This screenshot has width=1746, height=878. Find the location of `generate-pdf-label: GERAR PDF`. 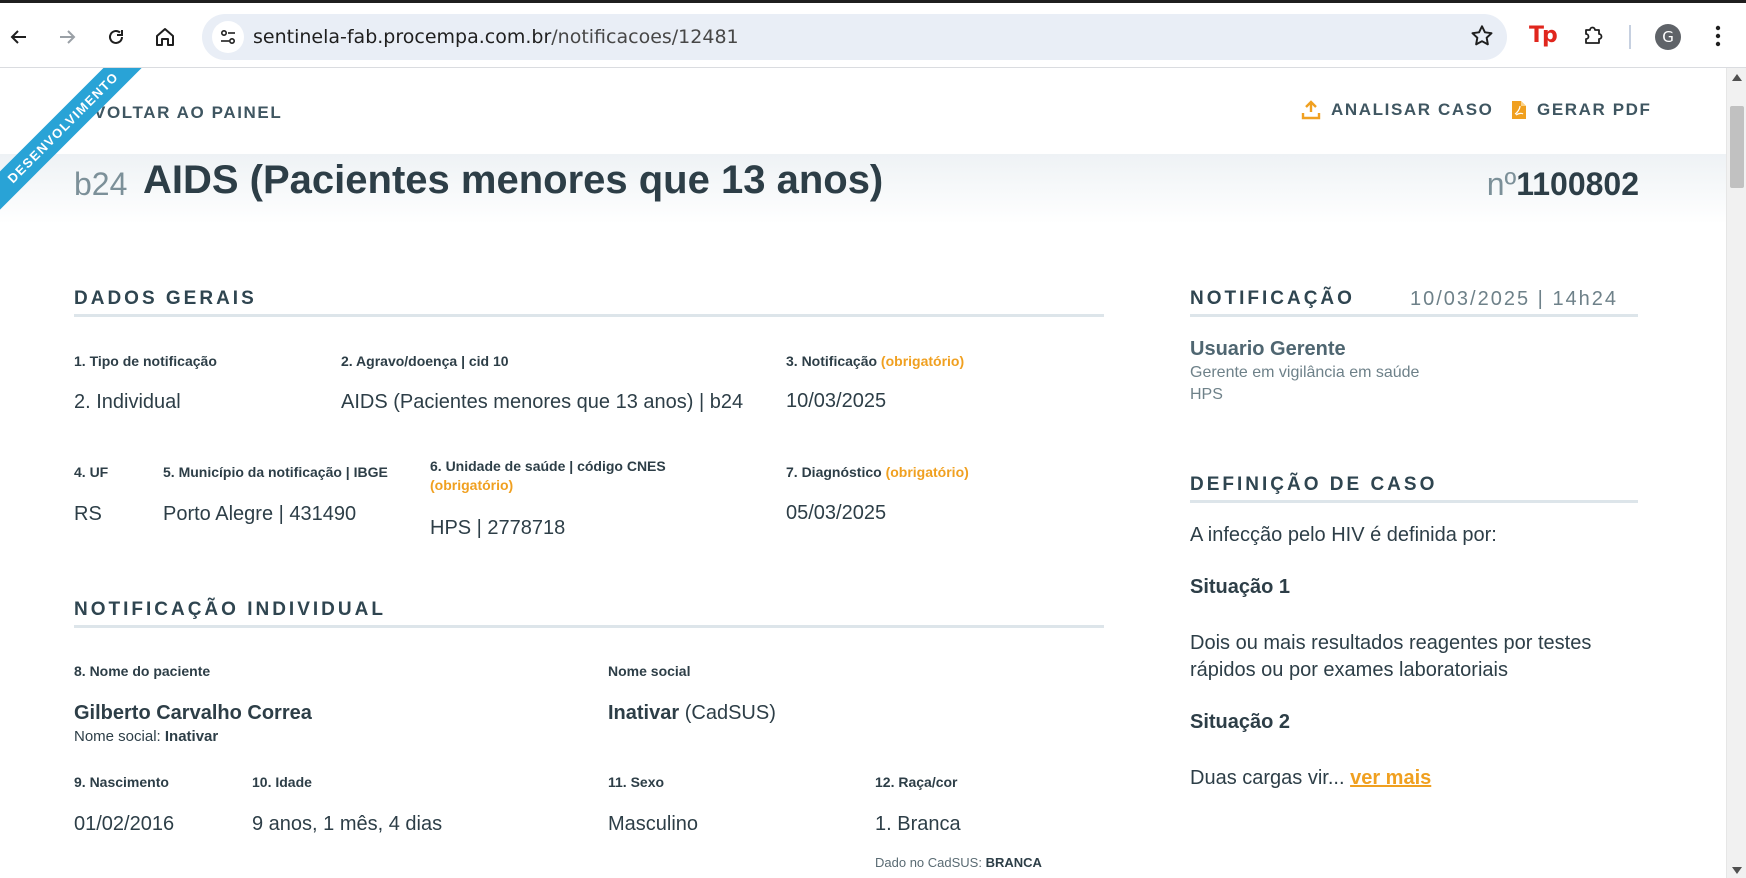

generate-pdf-label: GERAR PDF is located at coordinates (1594, 109).